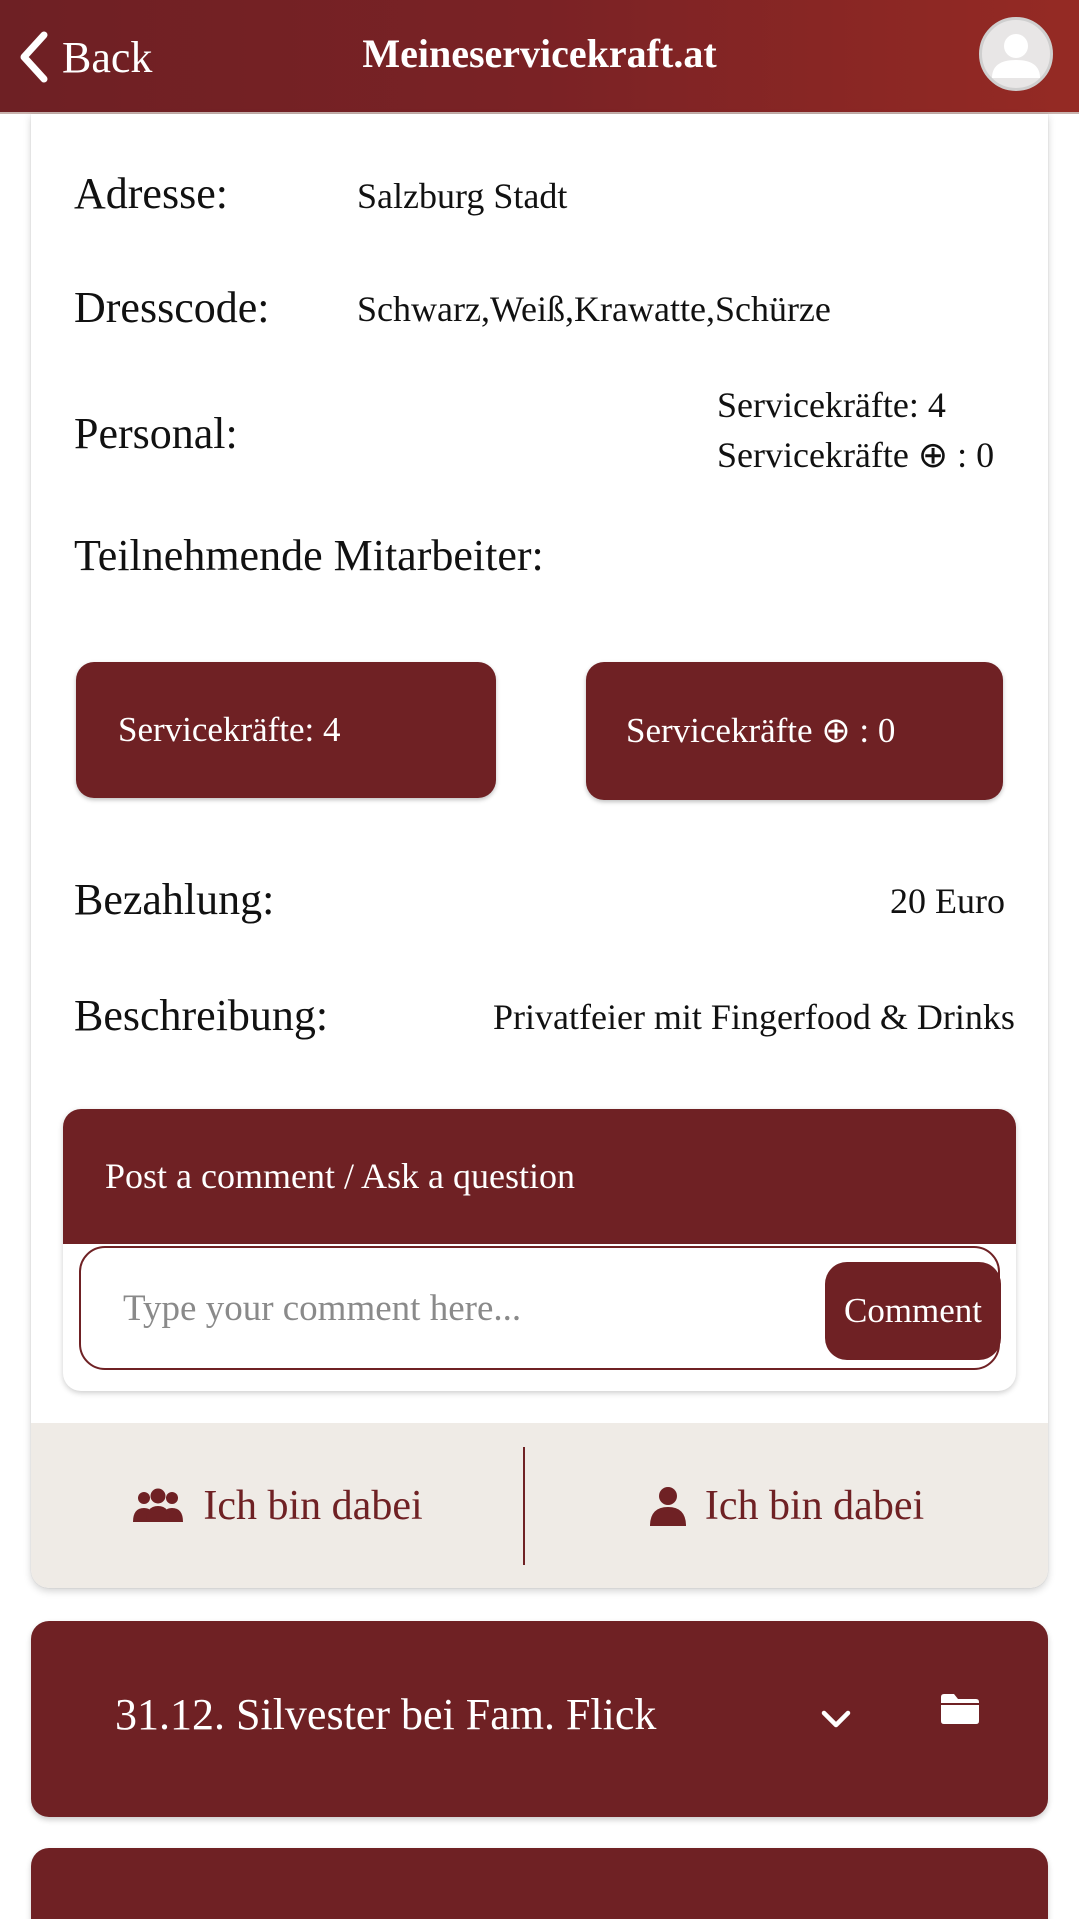 The height and width of the screenshot is (1919, 1079). Describe the element at coordinates (172, 307) in the screenshot. I see `dresscode-label: Dresscode:` at that location.